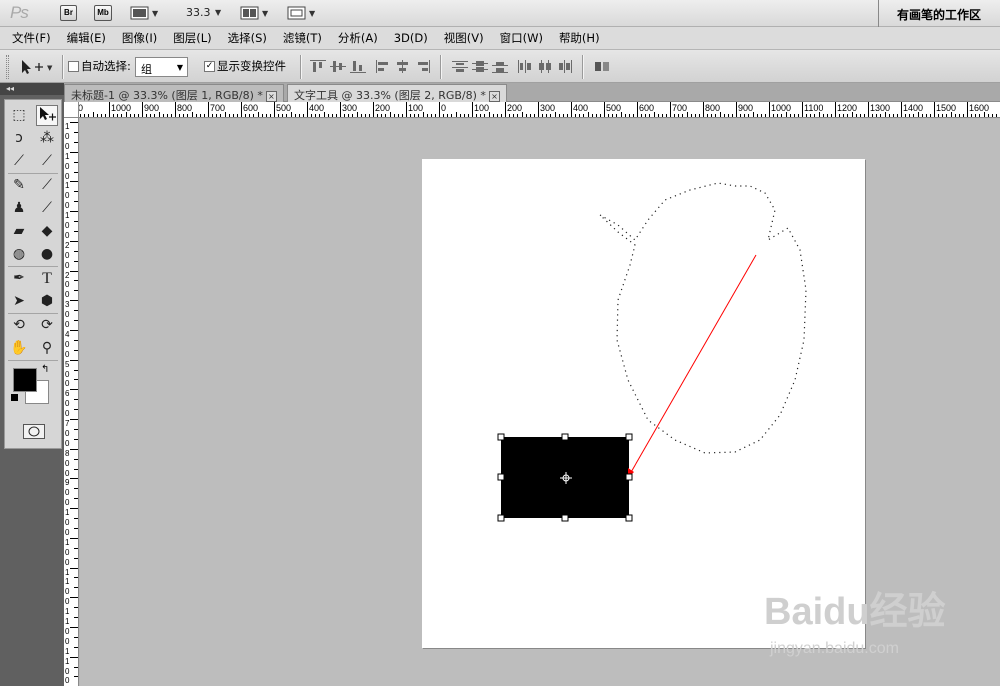 The image size is (1000, 686). I want to click on zoom-dropdown-arrow-icon: ▼, so click(218, 12).